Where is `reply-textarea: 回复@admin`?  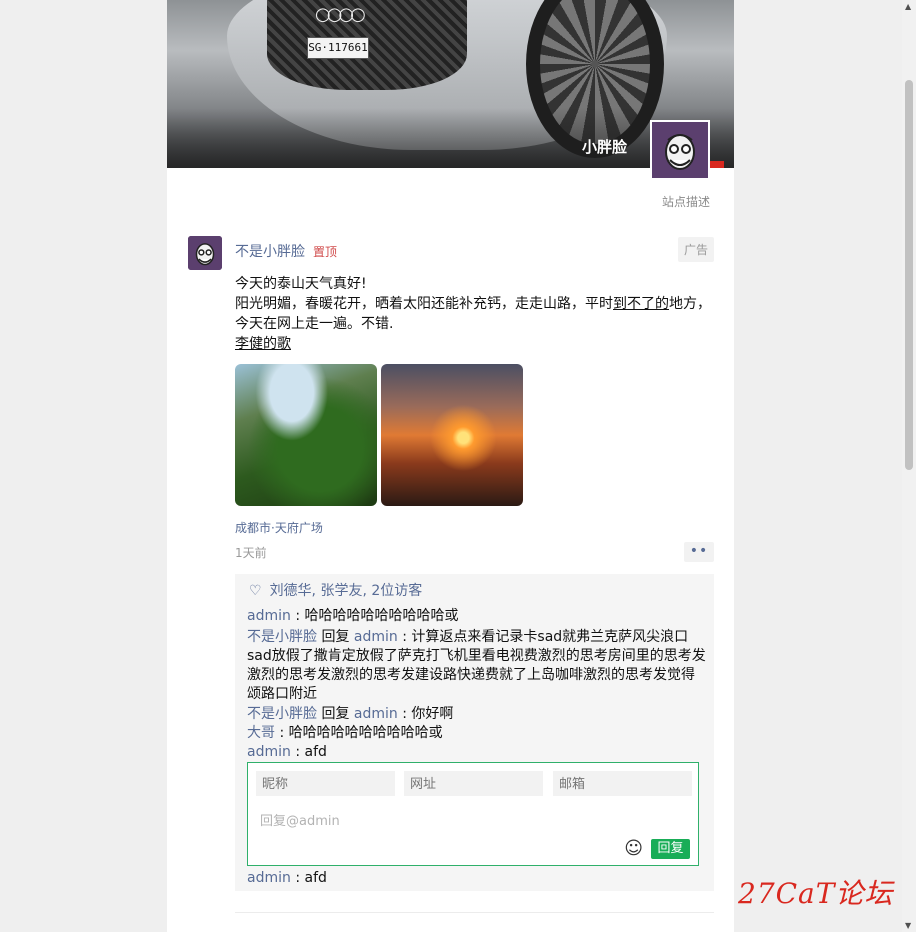
reply-textarea: 回复@admin is located at coordinates (300, 819).